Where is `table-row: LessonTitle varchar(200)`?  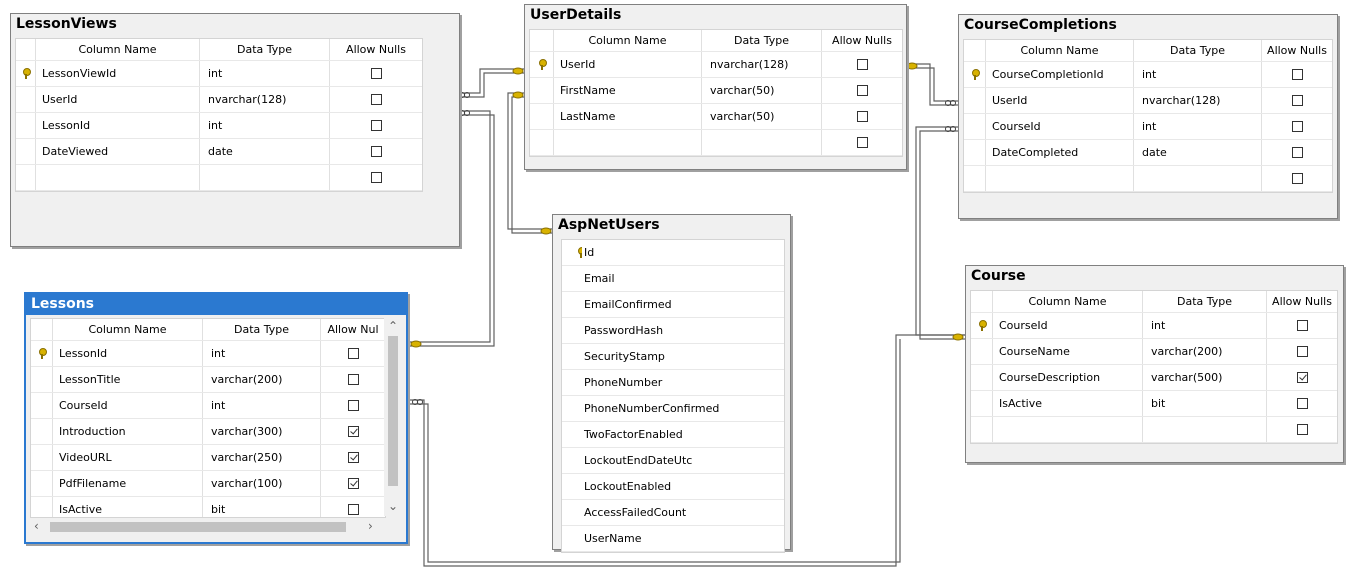 table-row: LessonTitle varchar(200) is located at coordinates (208, 380).